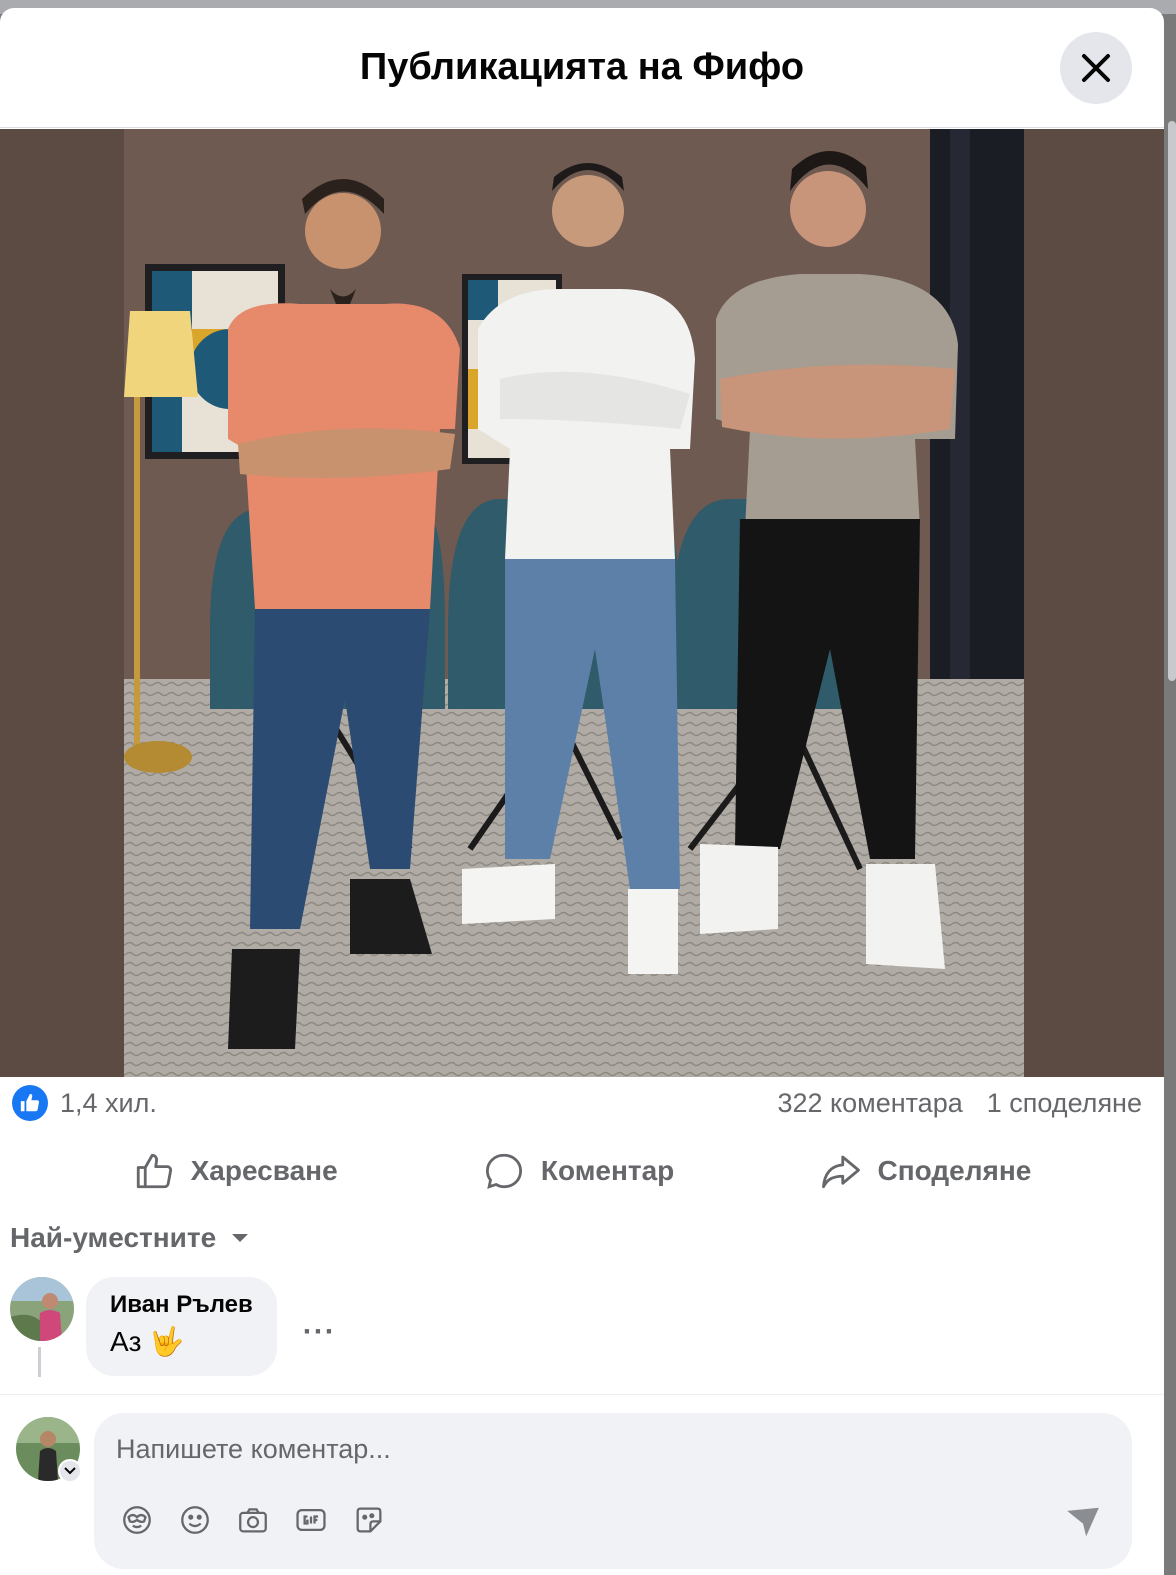  I want to click on scrollbar, so click(1172, 401).